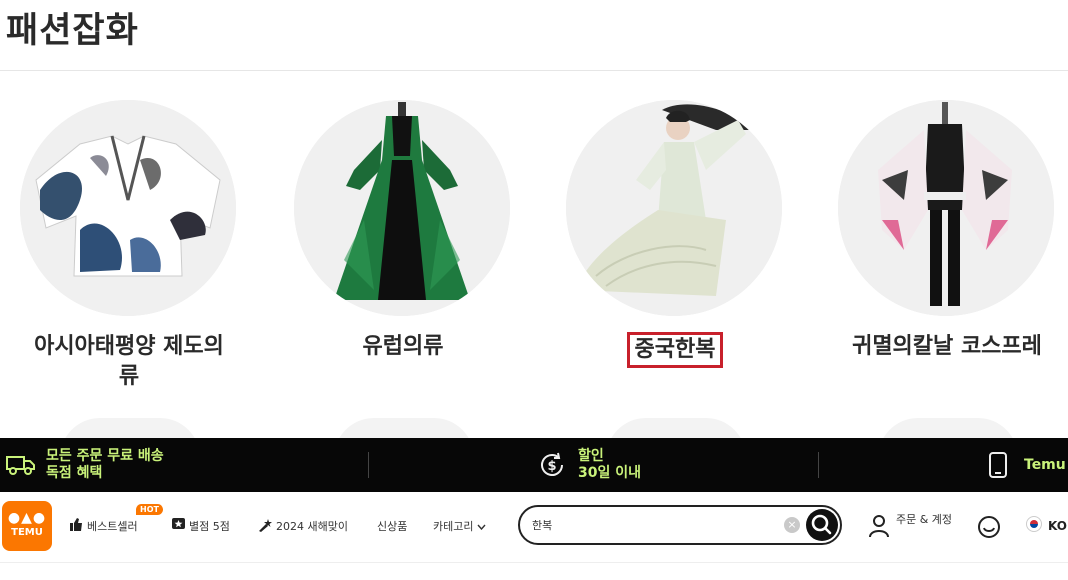 The image size is (1068, 580). What do you see at coordinates (534, 70) in the screenshot?
I see `title-divider` at bounding box center [534, 70].